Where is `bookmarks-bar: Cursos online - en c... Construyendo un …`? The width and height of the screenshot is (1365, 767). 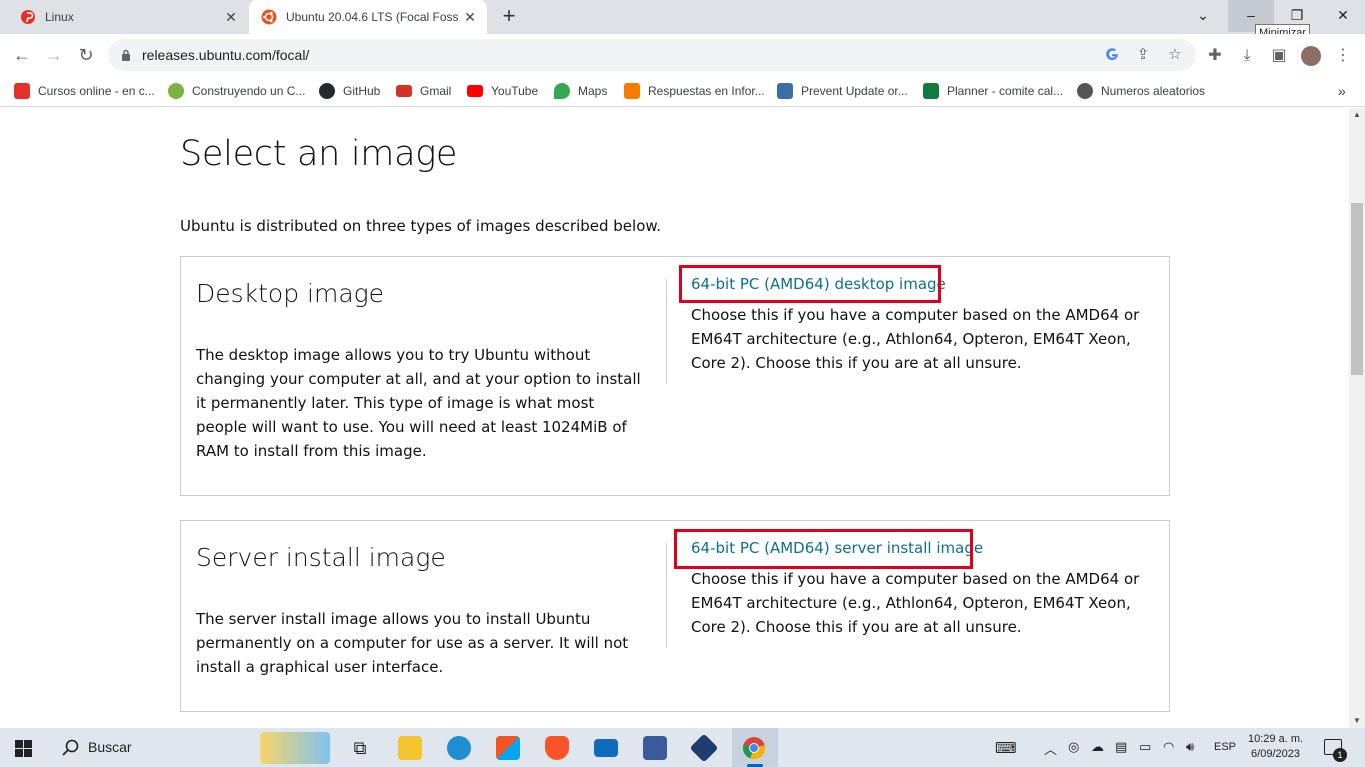
bookmarks-bar: Cursos online - en c... Construyendo un … is located at coordinates (682, 91).